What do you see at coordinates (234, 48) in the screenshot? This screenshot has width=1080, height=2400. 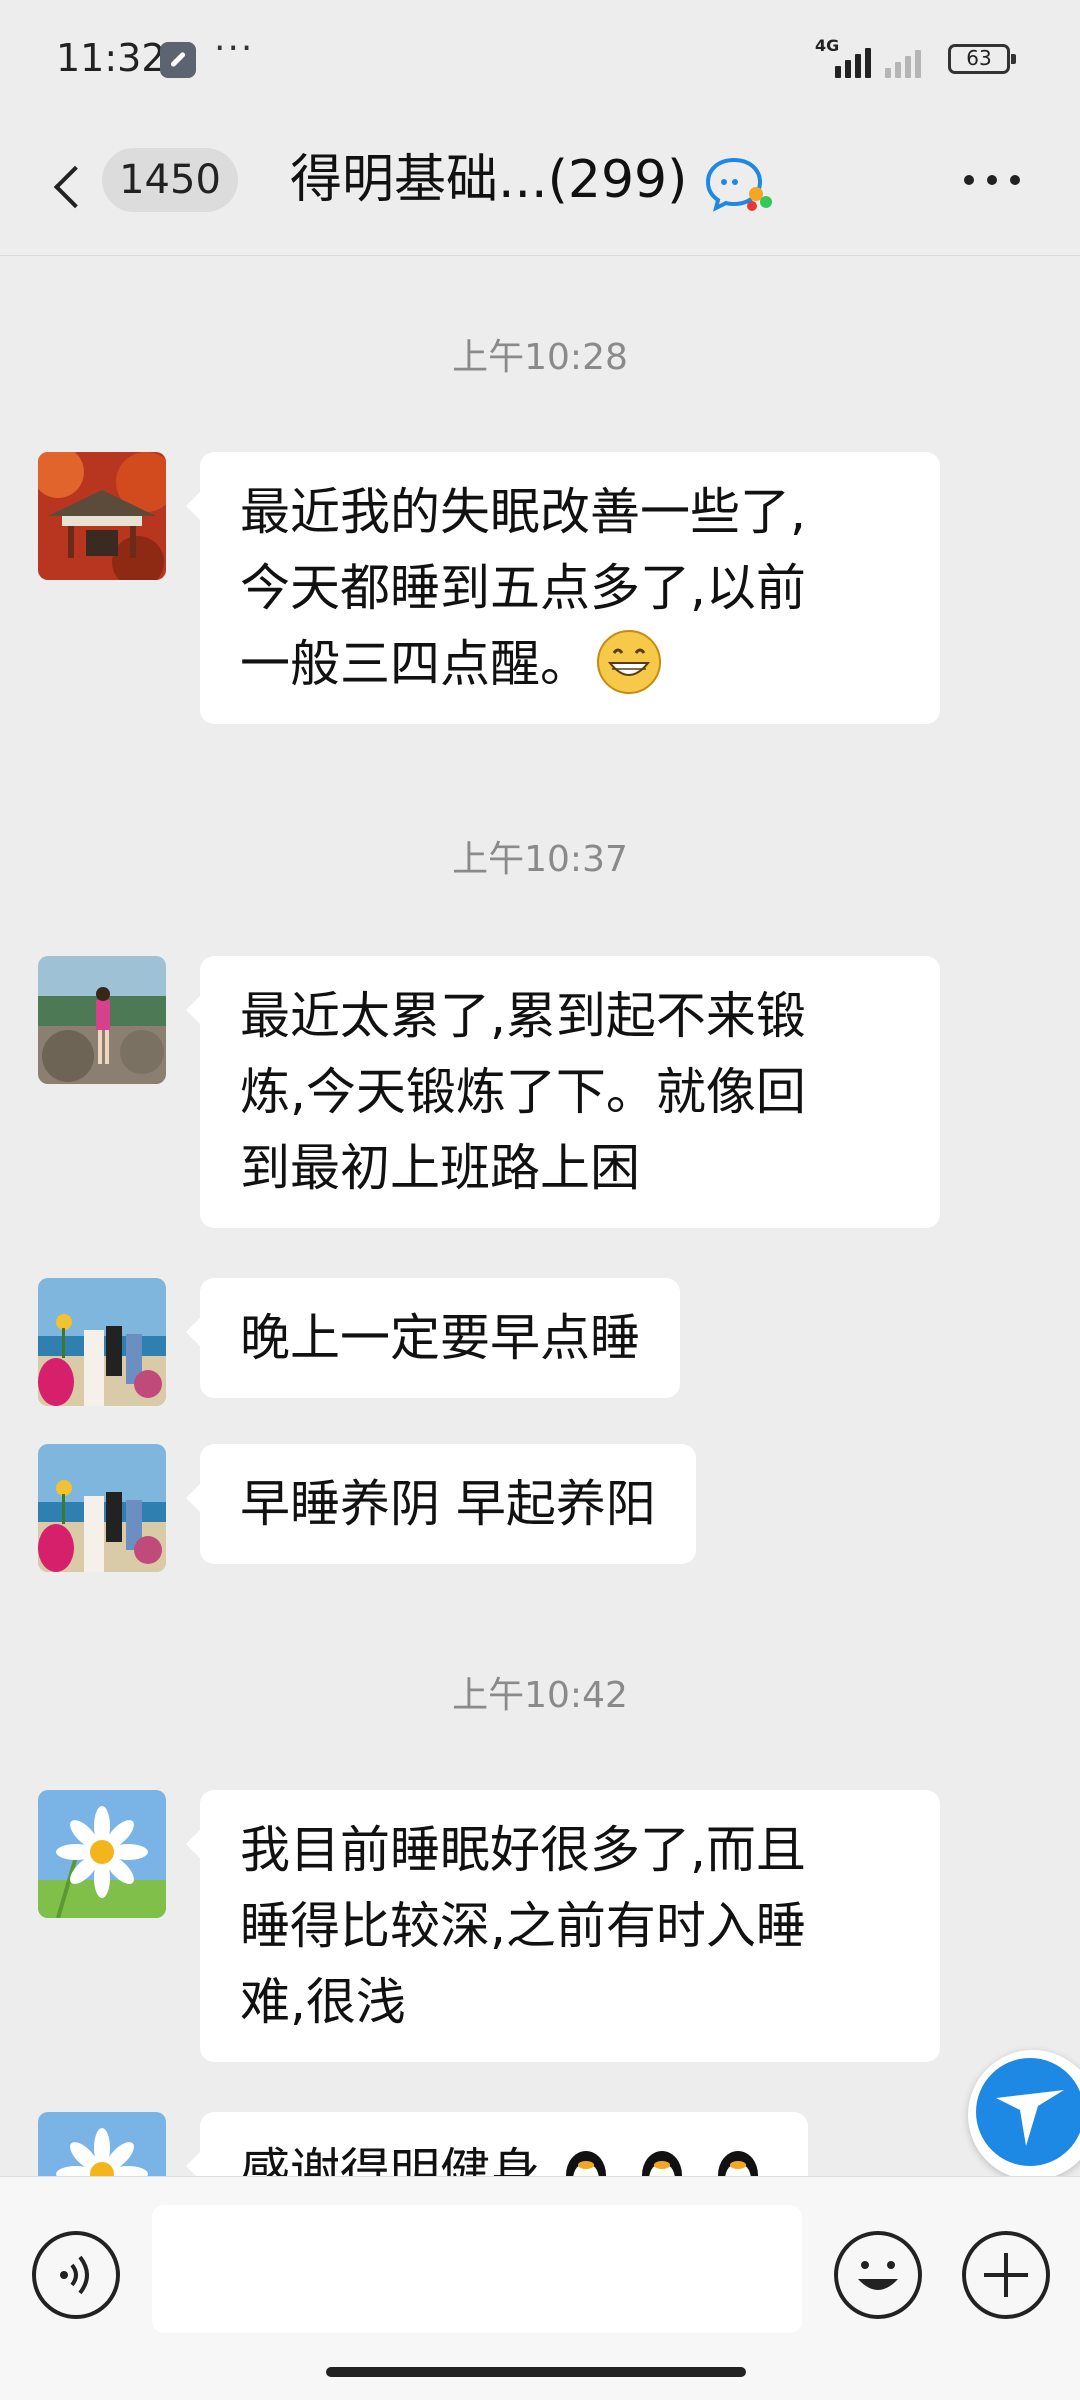 I see `status-overflow-icon: ···` at bounding box center [234, 48].